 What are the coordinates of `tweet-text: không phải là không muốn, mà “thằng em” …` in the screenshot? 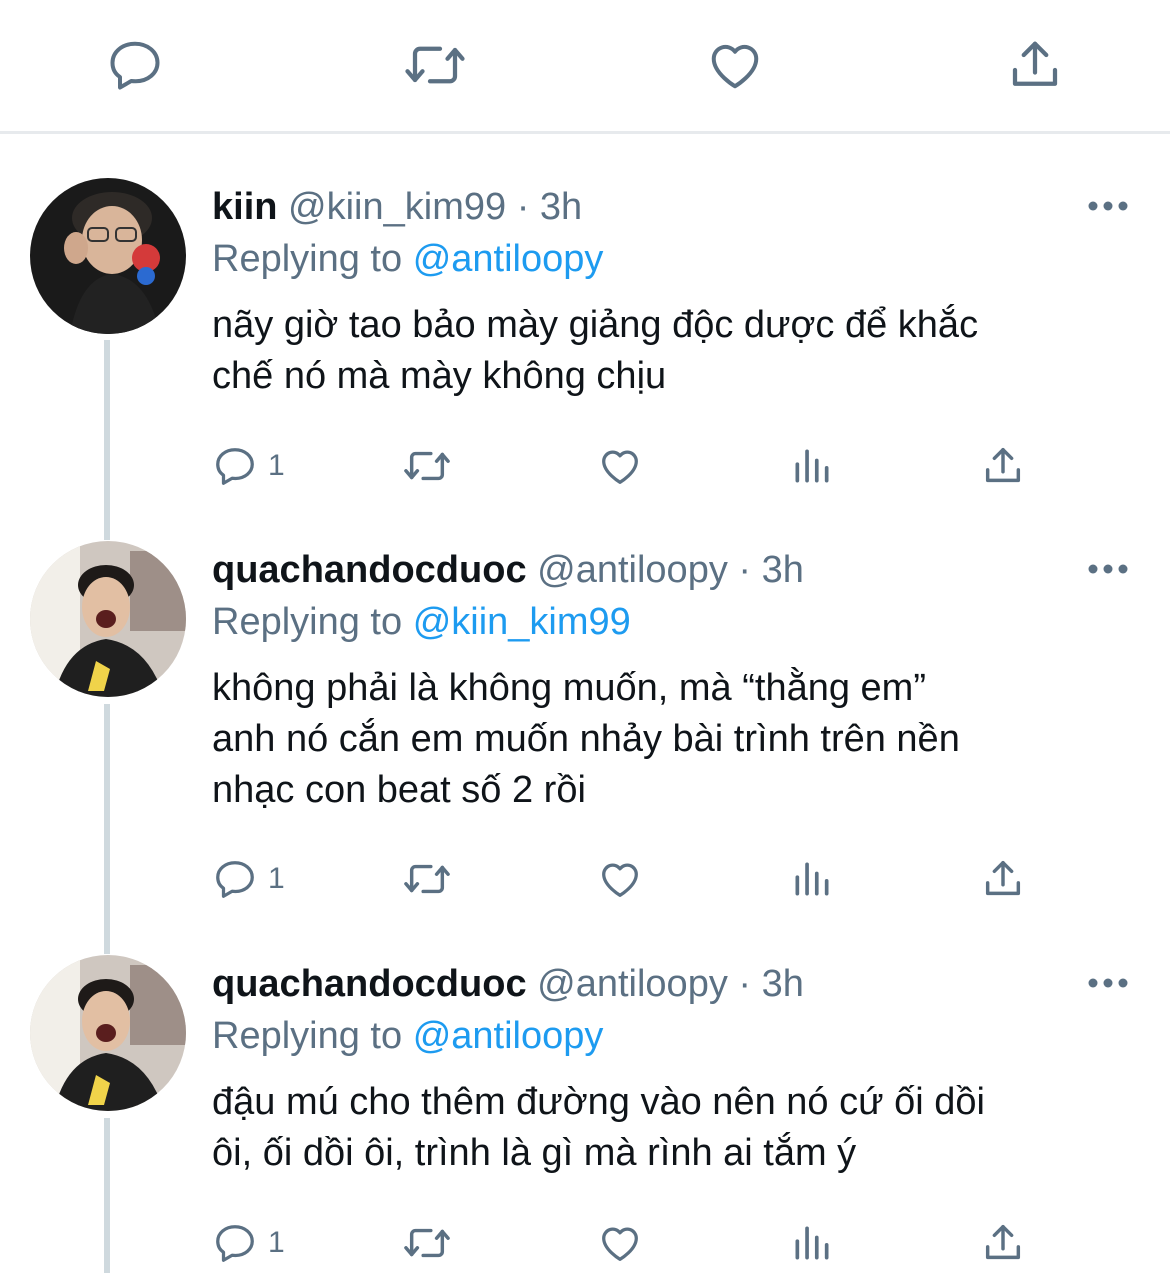 It's located at (672, 739).